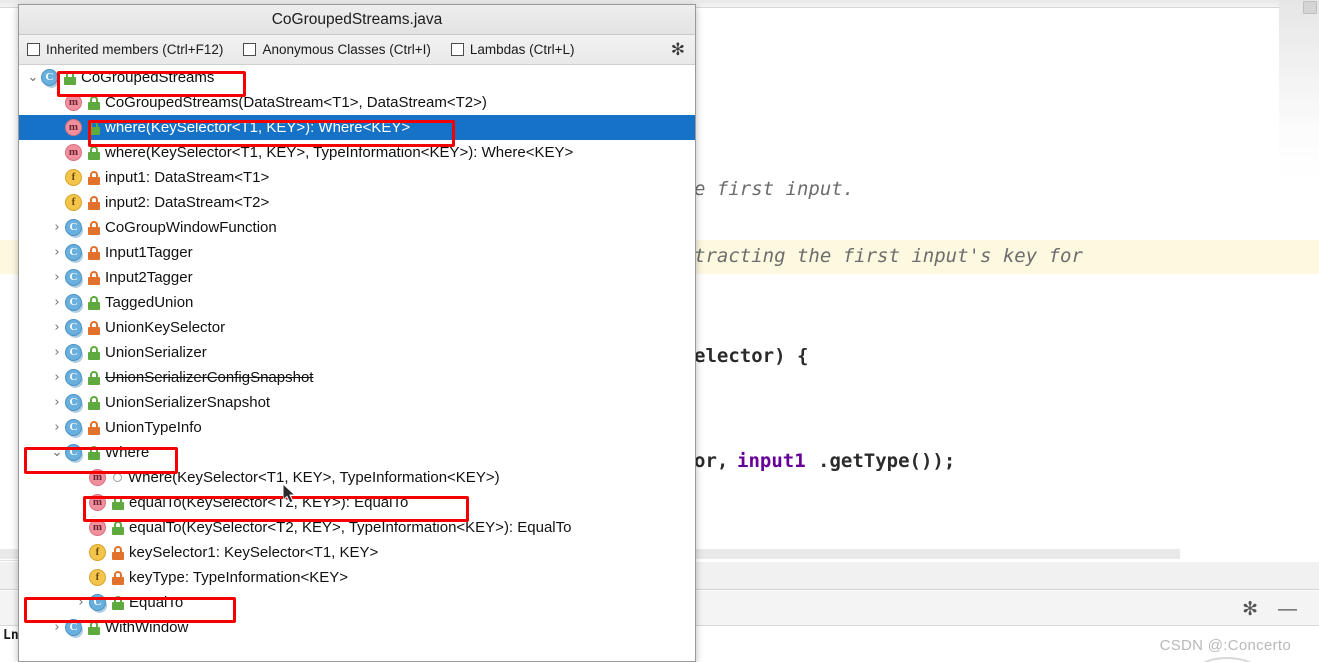 The width and height of the screenshot is (1319, 662). Describe the element at coordinates (156, 352) in the screenshot. I see `tree-row-label: UnionSerializer` at that location.